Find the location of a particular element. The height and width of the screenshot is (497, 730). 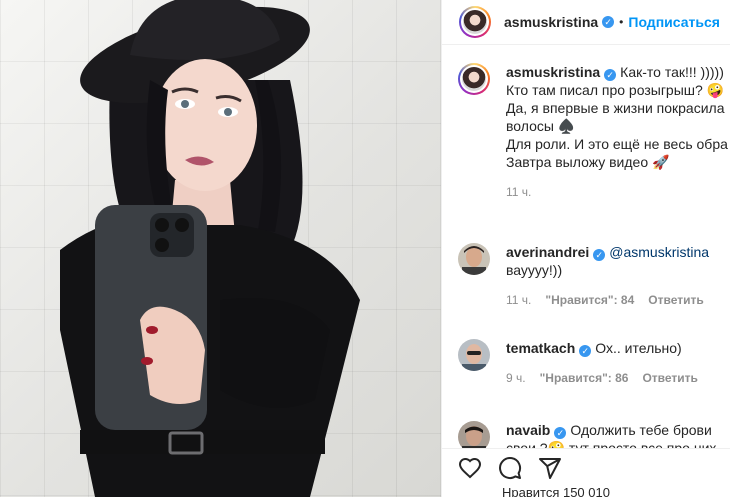

caption-line: волосы ♠️ is located at coordinates (541, 126).